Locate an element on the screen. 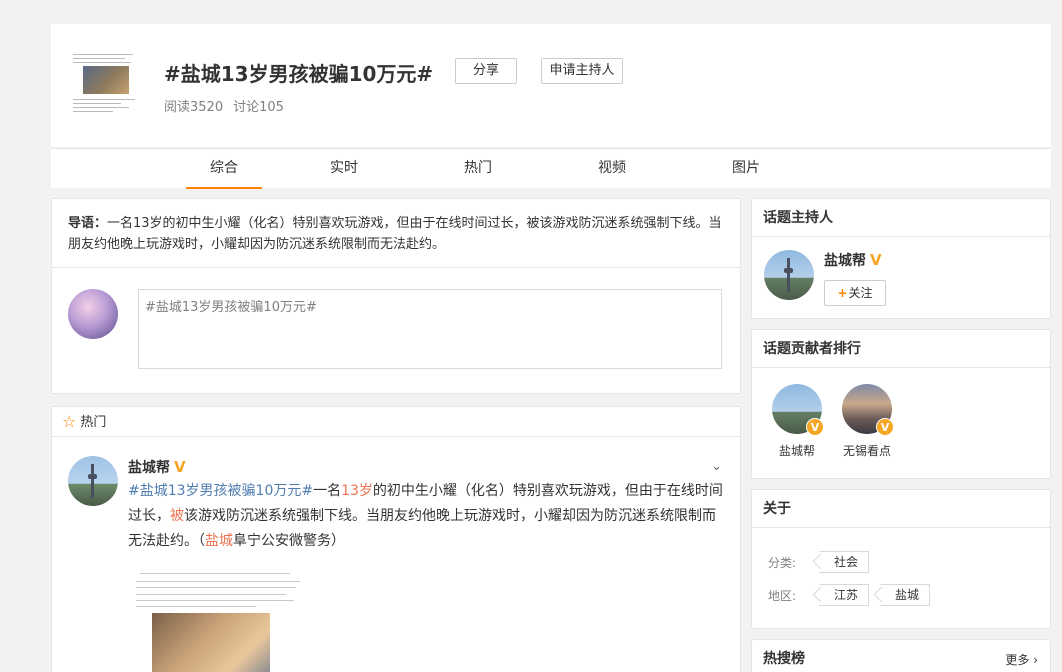 Image resolution: width=1062 pixels, height=672 pixels. category-label: 分类: is located at coordinates (782, 563).